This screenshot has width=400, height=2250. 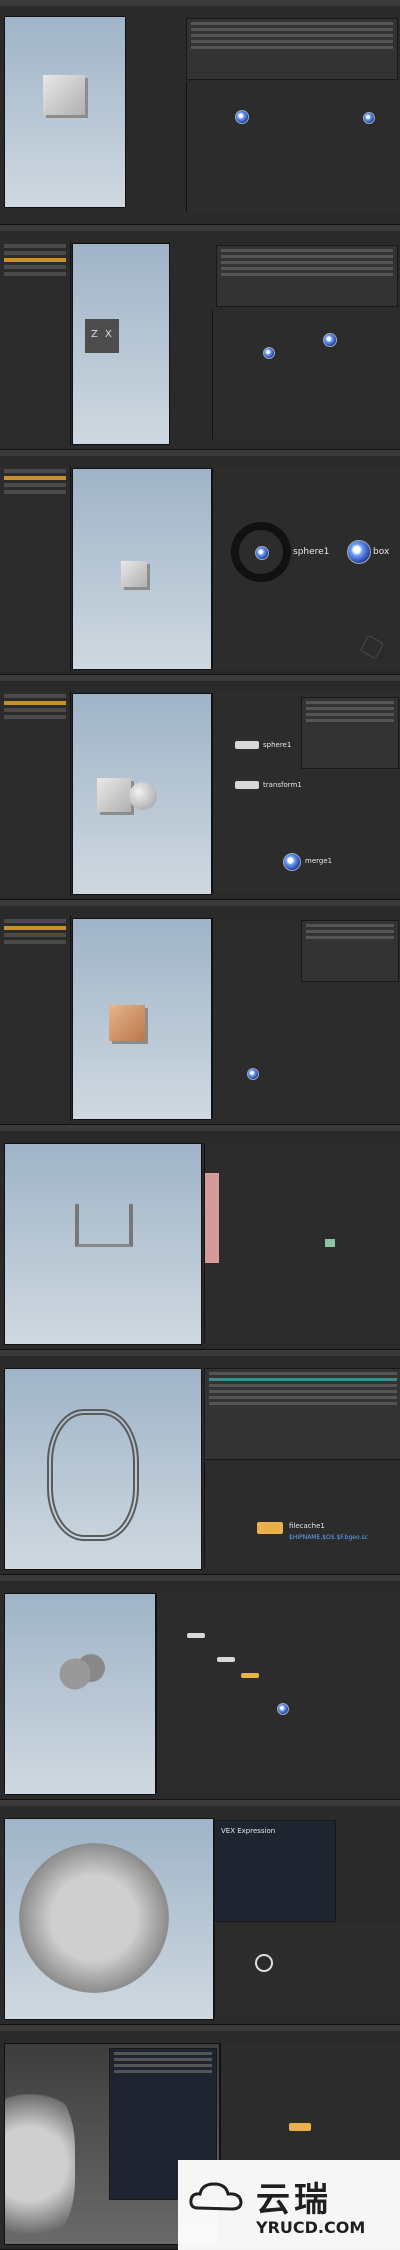 I want to click on stairs-profile-object, so click(x=104, y=1225).